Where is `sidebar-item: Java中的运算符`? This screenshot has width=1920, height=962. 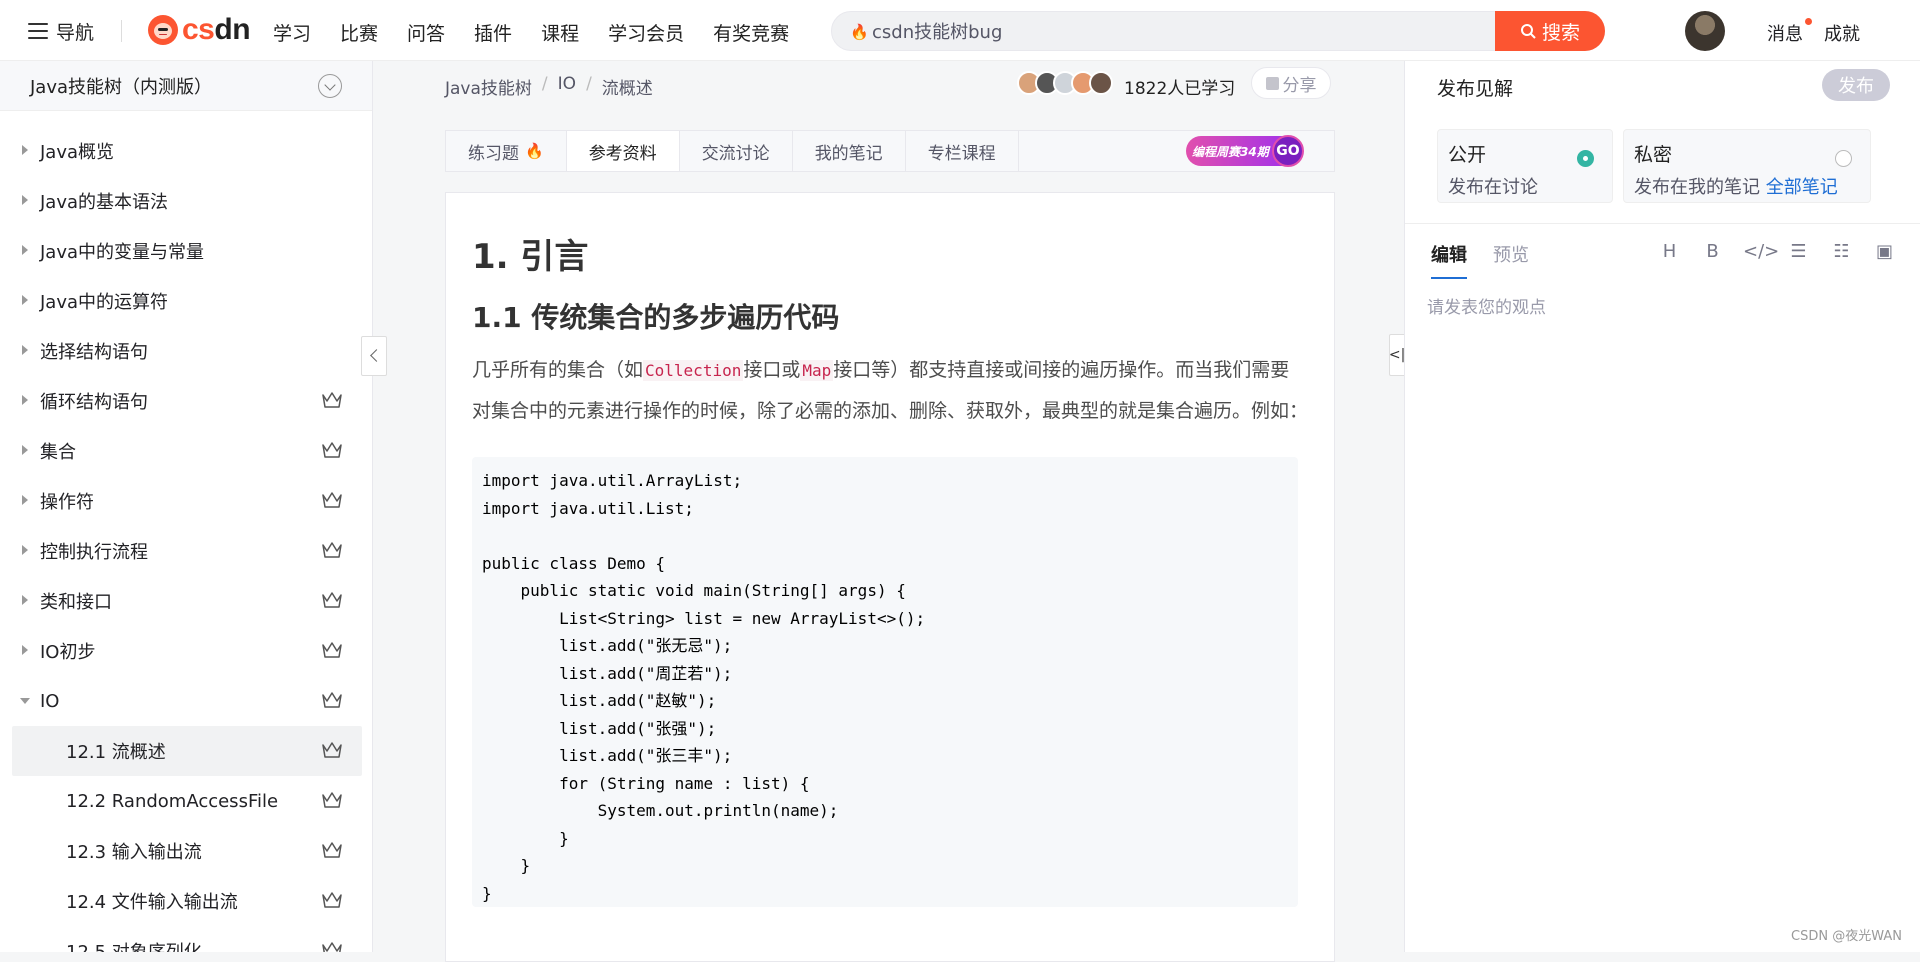 sidebar-item: Java中的运算符 is located at coordinates (187, 301).